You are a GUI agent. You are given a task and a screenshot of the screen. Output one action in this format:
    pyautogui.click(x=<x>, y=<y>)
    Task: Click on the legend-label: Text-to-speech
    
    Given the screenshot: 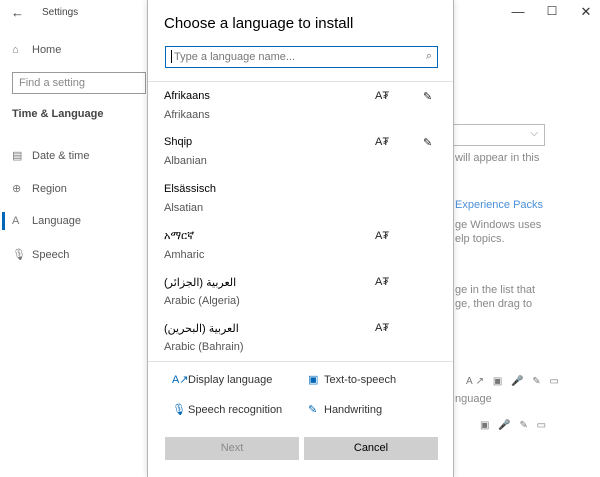 What is the action you would take?
    pyautogui.click(x=360, y=380)
    